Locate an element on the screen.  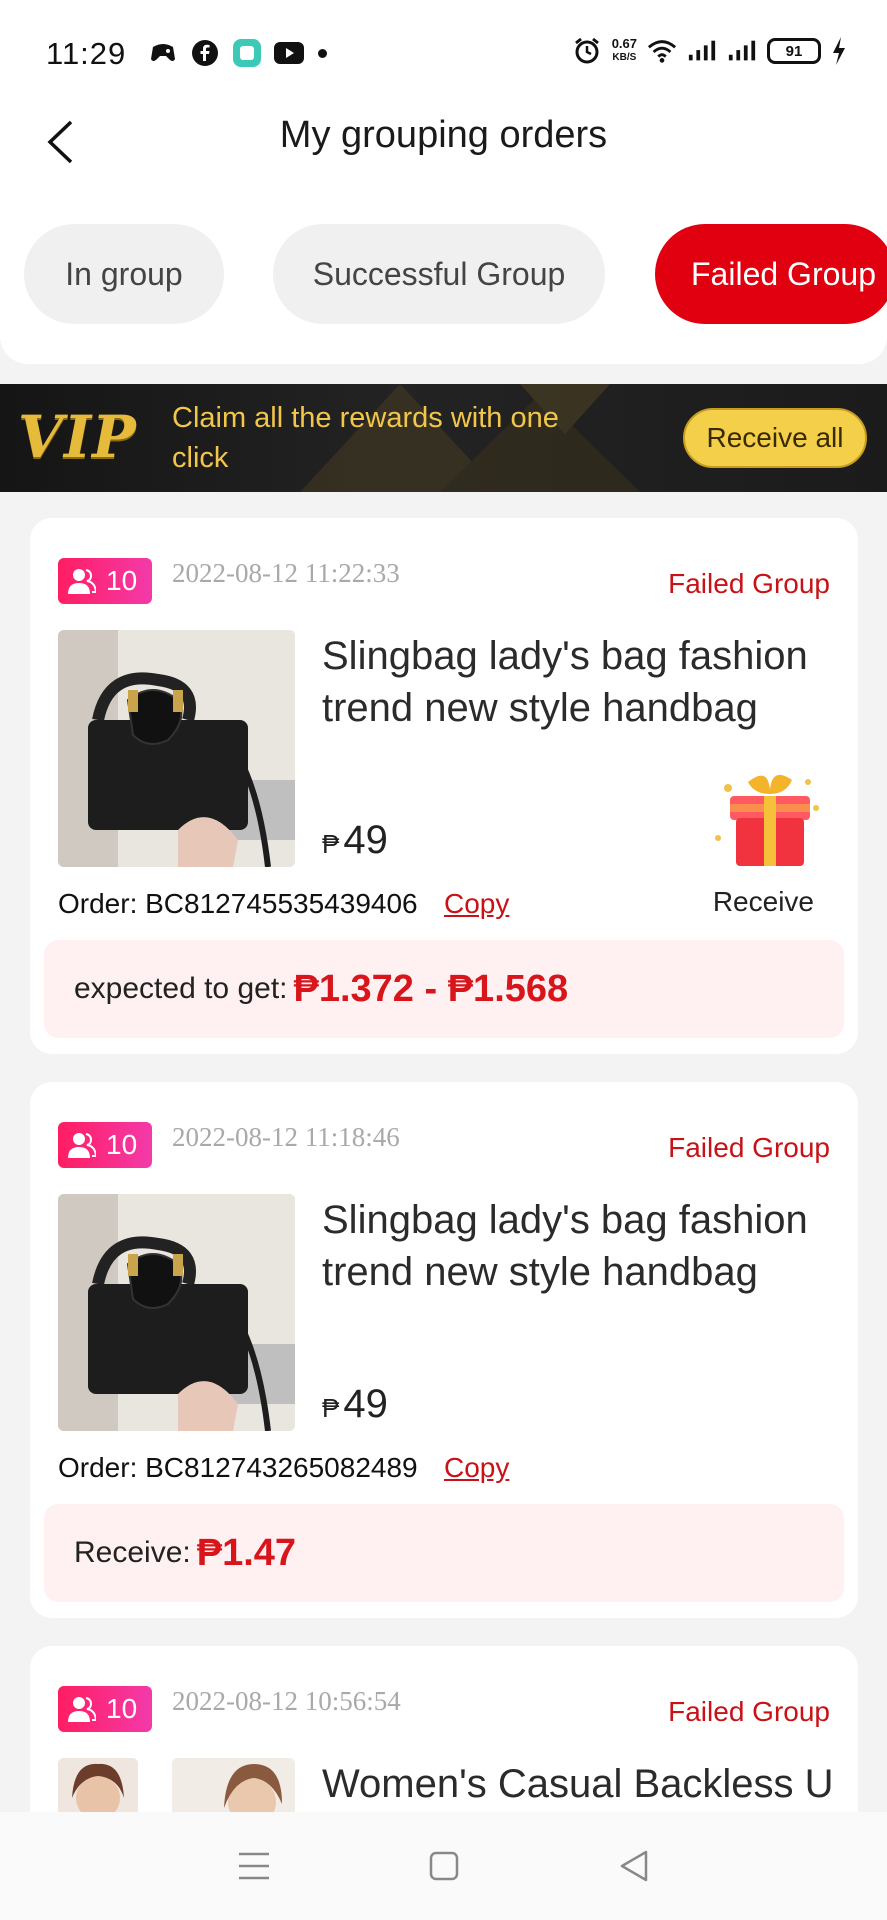
status-time: 11:29 is located at coordinates (86, 53).